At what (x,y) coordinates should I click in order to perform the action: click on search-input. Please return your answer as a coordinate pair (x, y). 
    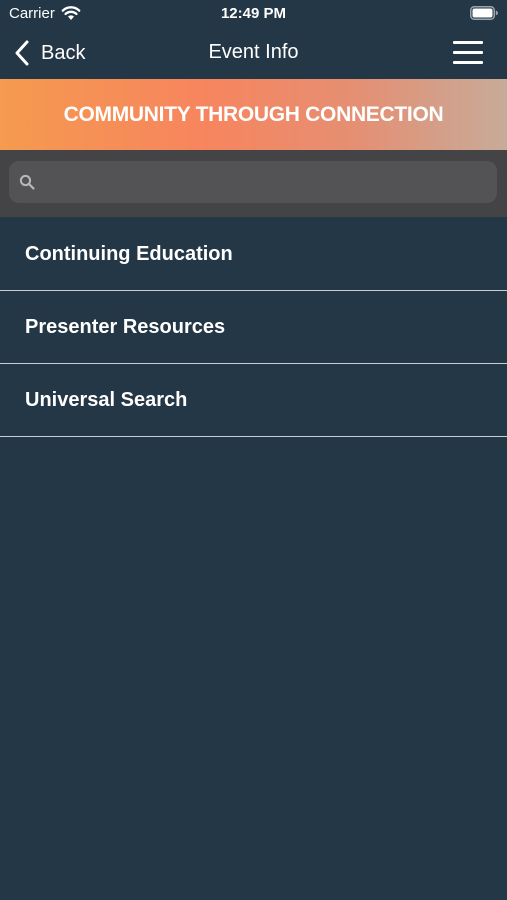
    Looking at the image, I should click on (265, 183).